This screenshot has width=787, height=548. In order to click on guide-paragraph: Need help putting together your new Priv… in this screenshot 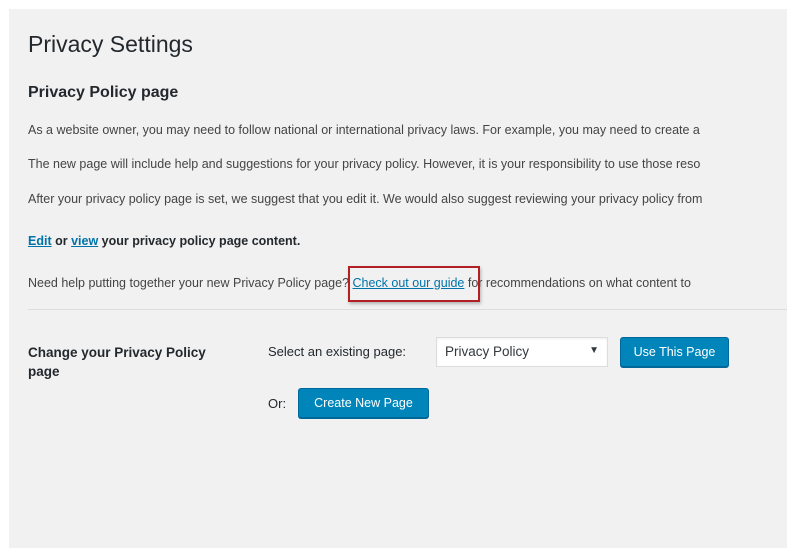, I will do `click(359, 284)`.